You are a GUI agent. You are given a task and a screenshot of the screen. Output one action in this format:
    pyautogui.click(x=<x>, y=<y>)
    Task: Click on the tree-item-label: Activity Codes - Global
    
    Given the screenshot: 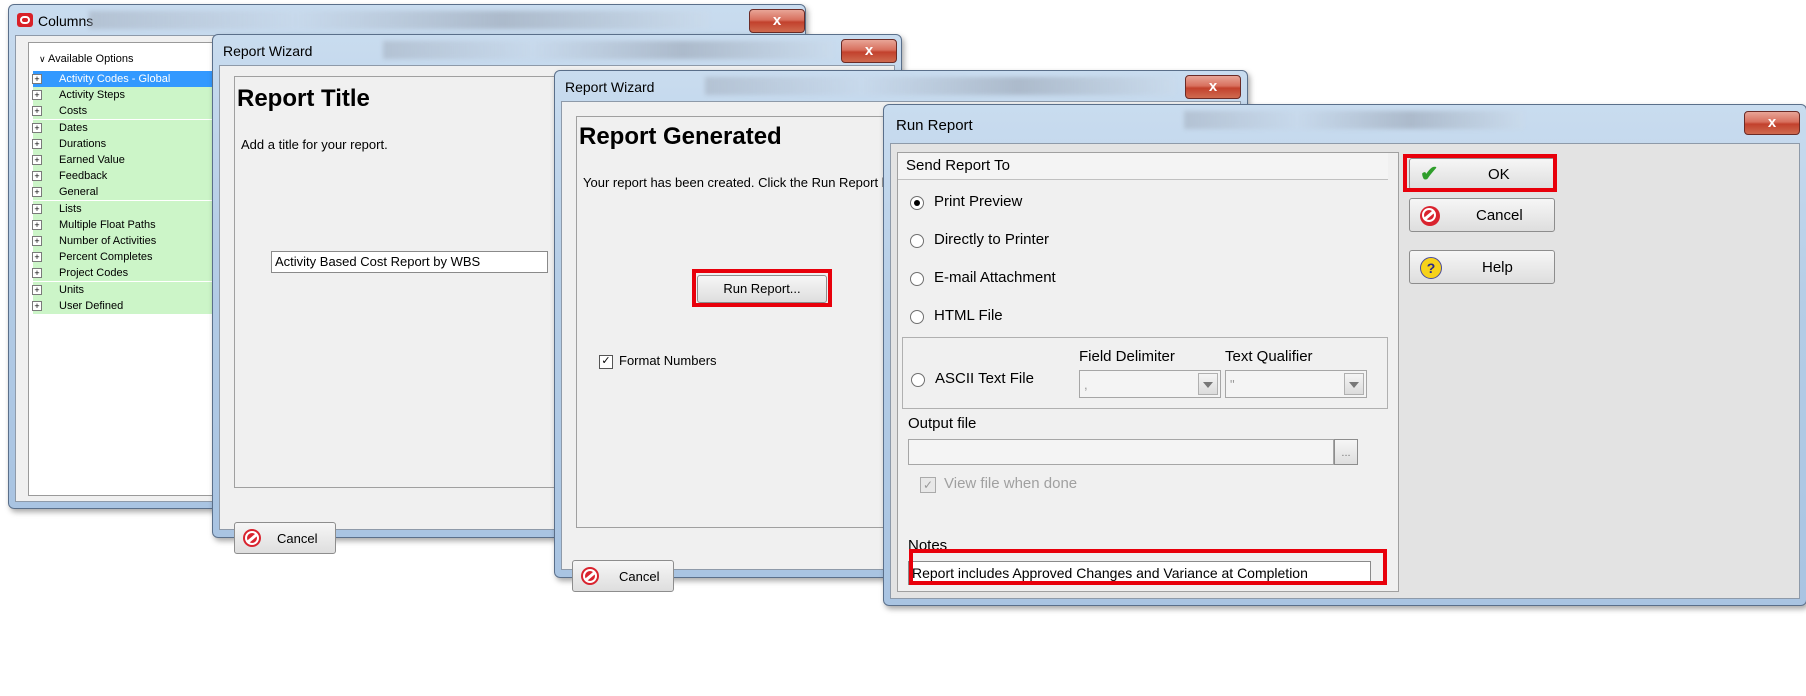 What is the action you would take?
    pyautogui.click(x=115, y=79)
    